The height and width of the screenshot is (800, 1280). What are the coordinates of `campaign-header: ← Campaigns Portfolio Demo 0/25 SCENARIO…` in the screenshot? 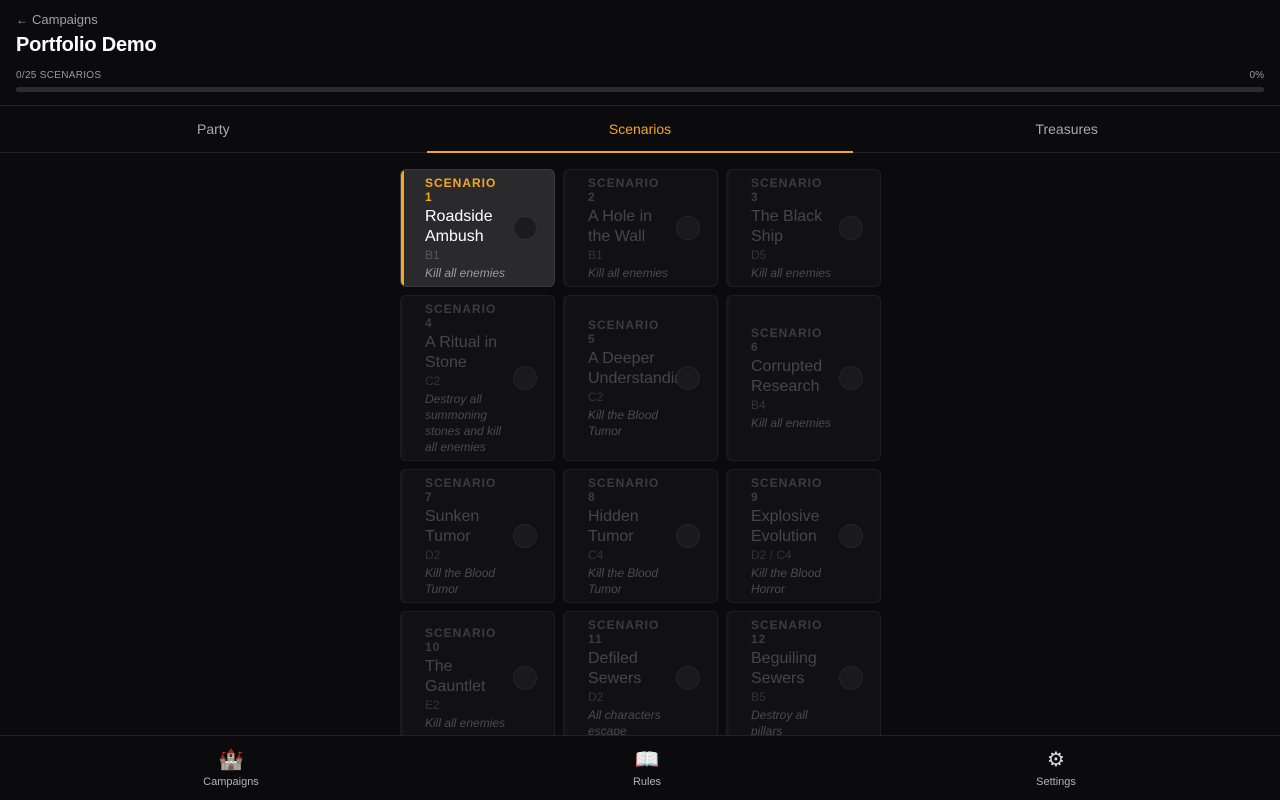 It's located at (640, 53).